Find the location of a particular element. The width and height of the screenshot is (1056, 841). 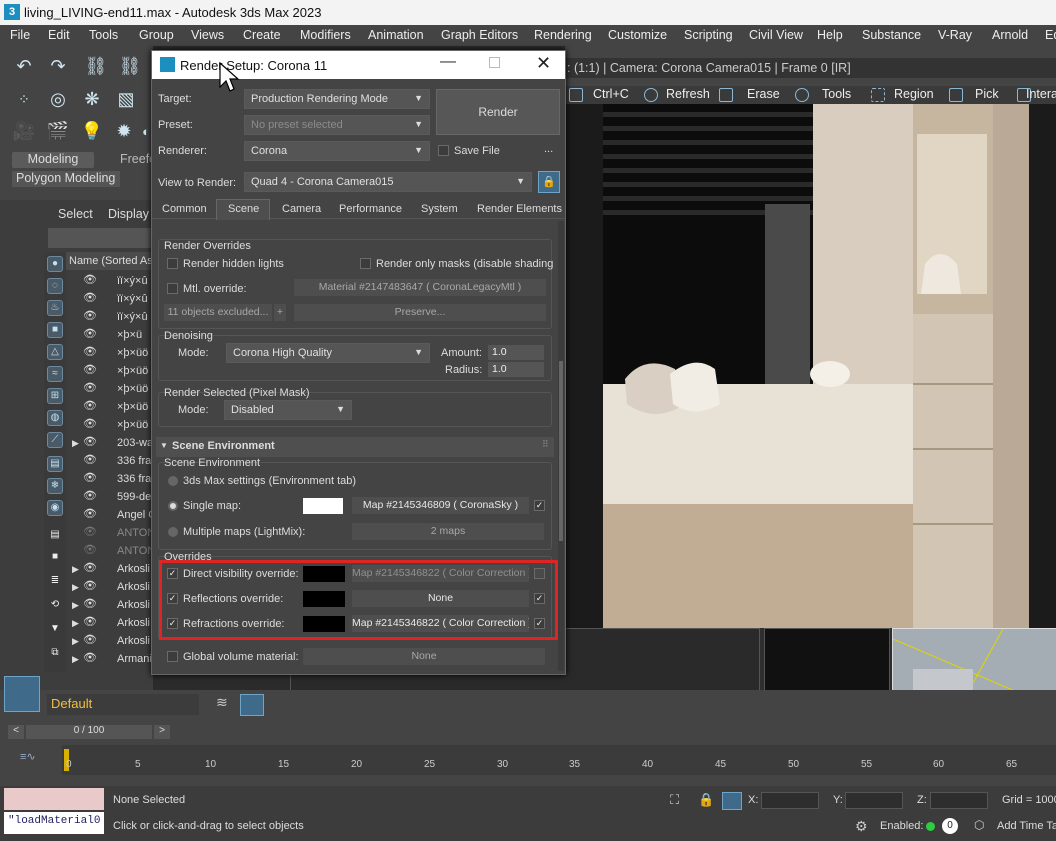

region-icon is located at coordinates (878, 95).